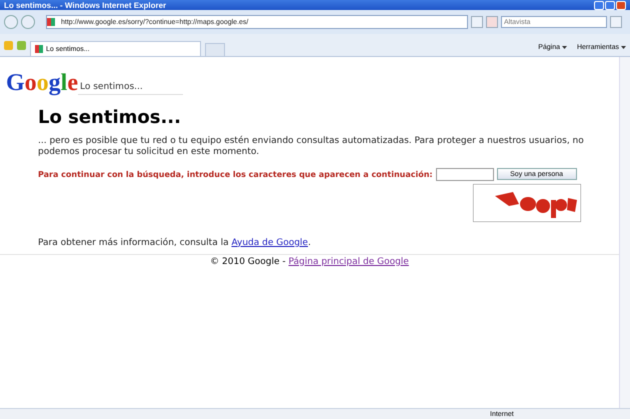  I want to click on info-text: Para obtener más información, consulta la Ayuda de Google., so click(175, 243).